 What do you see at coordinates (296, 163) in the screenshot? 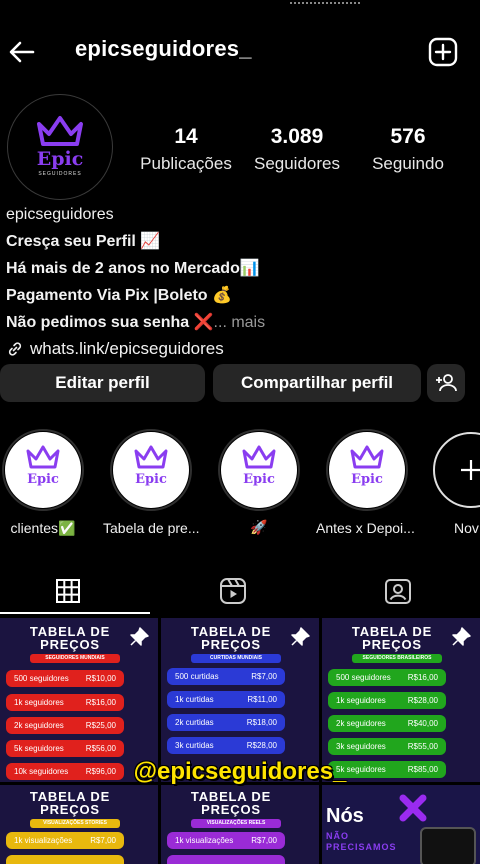
I see `followers-label: Seguidores` at bounding box center [296, 163].